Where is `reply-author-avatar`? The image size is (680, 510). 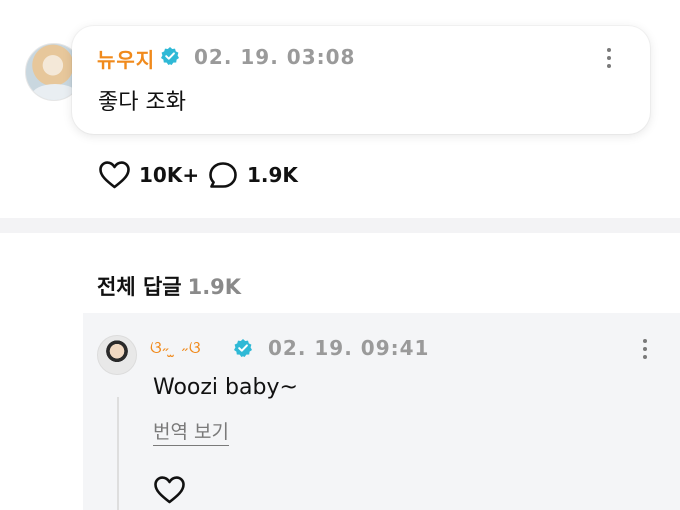
reply-author-avatar is located at coordinates (117, 355).